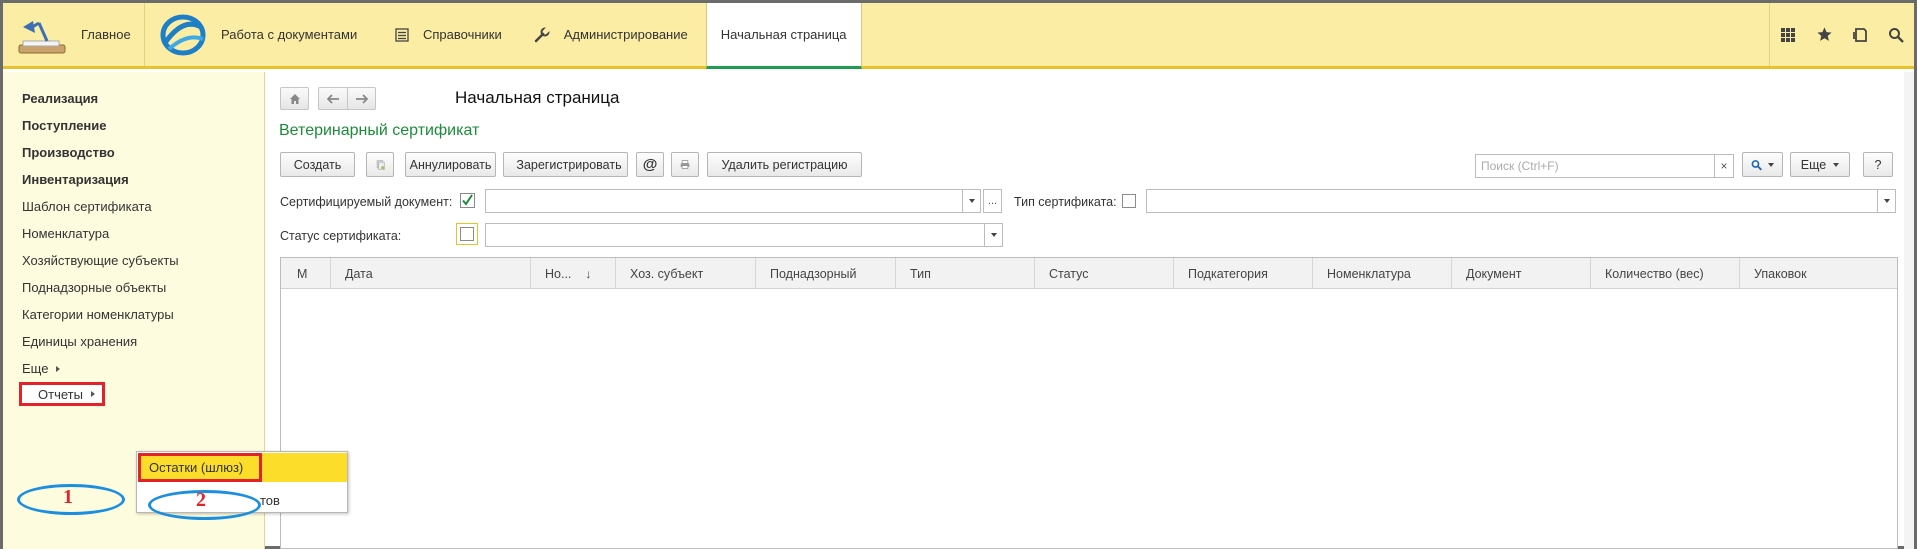 This screenshot has height=549, width=1917. What do you see at coordinates (317, 164) in the screenshot?
I see `create-button: Создать` at bounding box center [317, 164].